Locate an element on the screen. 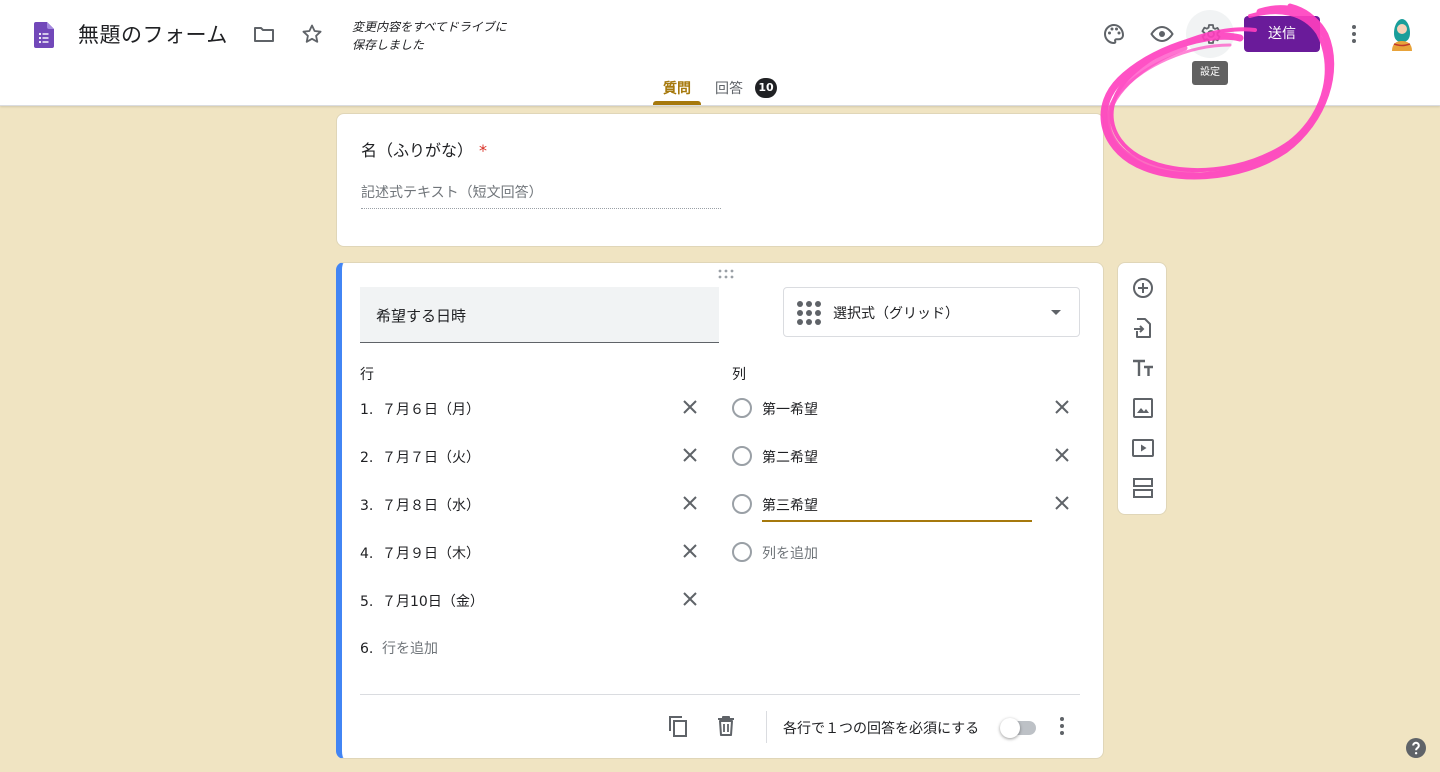 This screenshot has width=1440, height=772. add-column-option: 列を追加 is located at coordinates (790, 553).